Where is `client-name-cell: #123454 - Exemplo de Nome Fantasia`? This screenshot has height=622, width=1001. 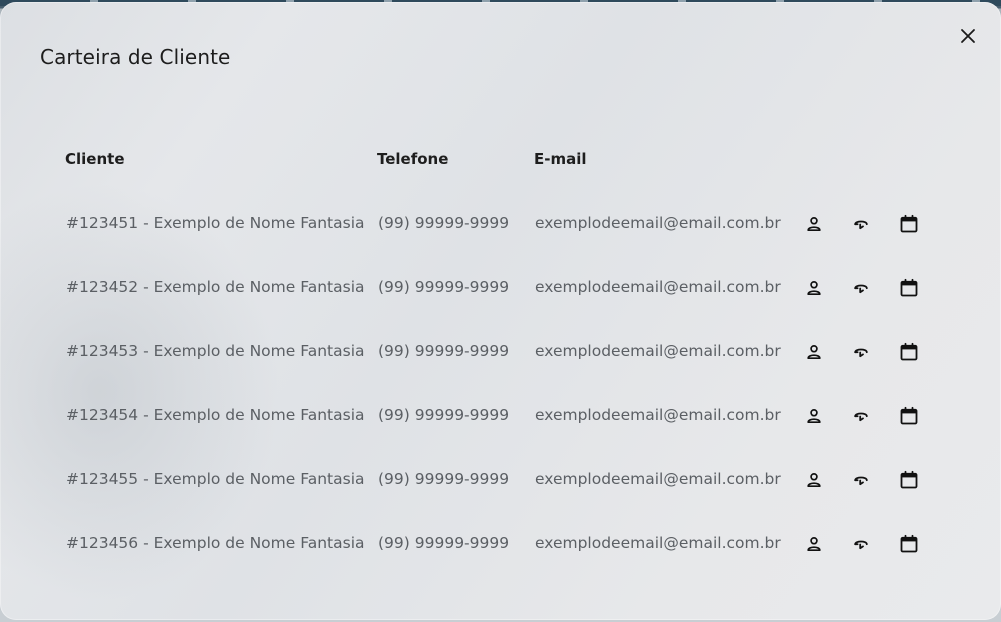
client-name-cell: #123454 - Exemplo de Nome Fantasia is located at coordinates (215, 415).